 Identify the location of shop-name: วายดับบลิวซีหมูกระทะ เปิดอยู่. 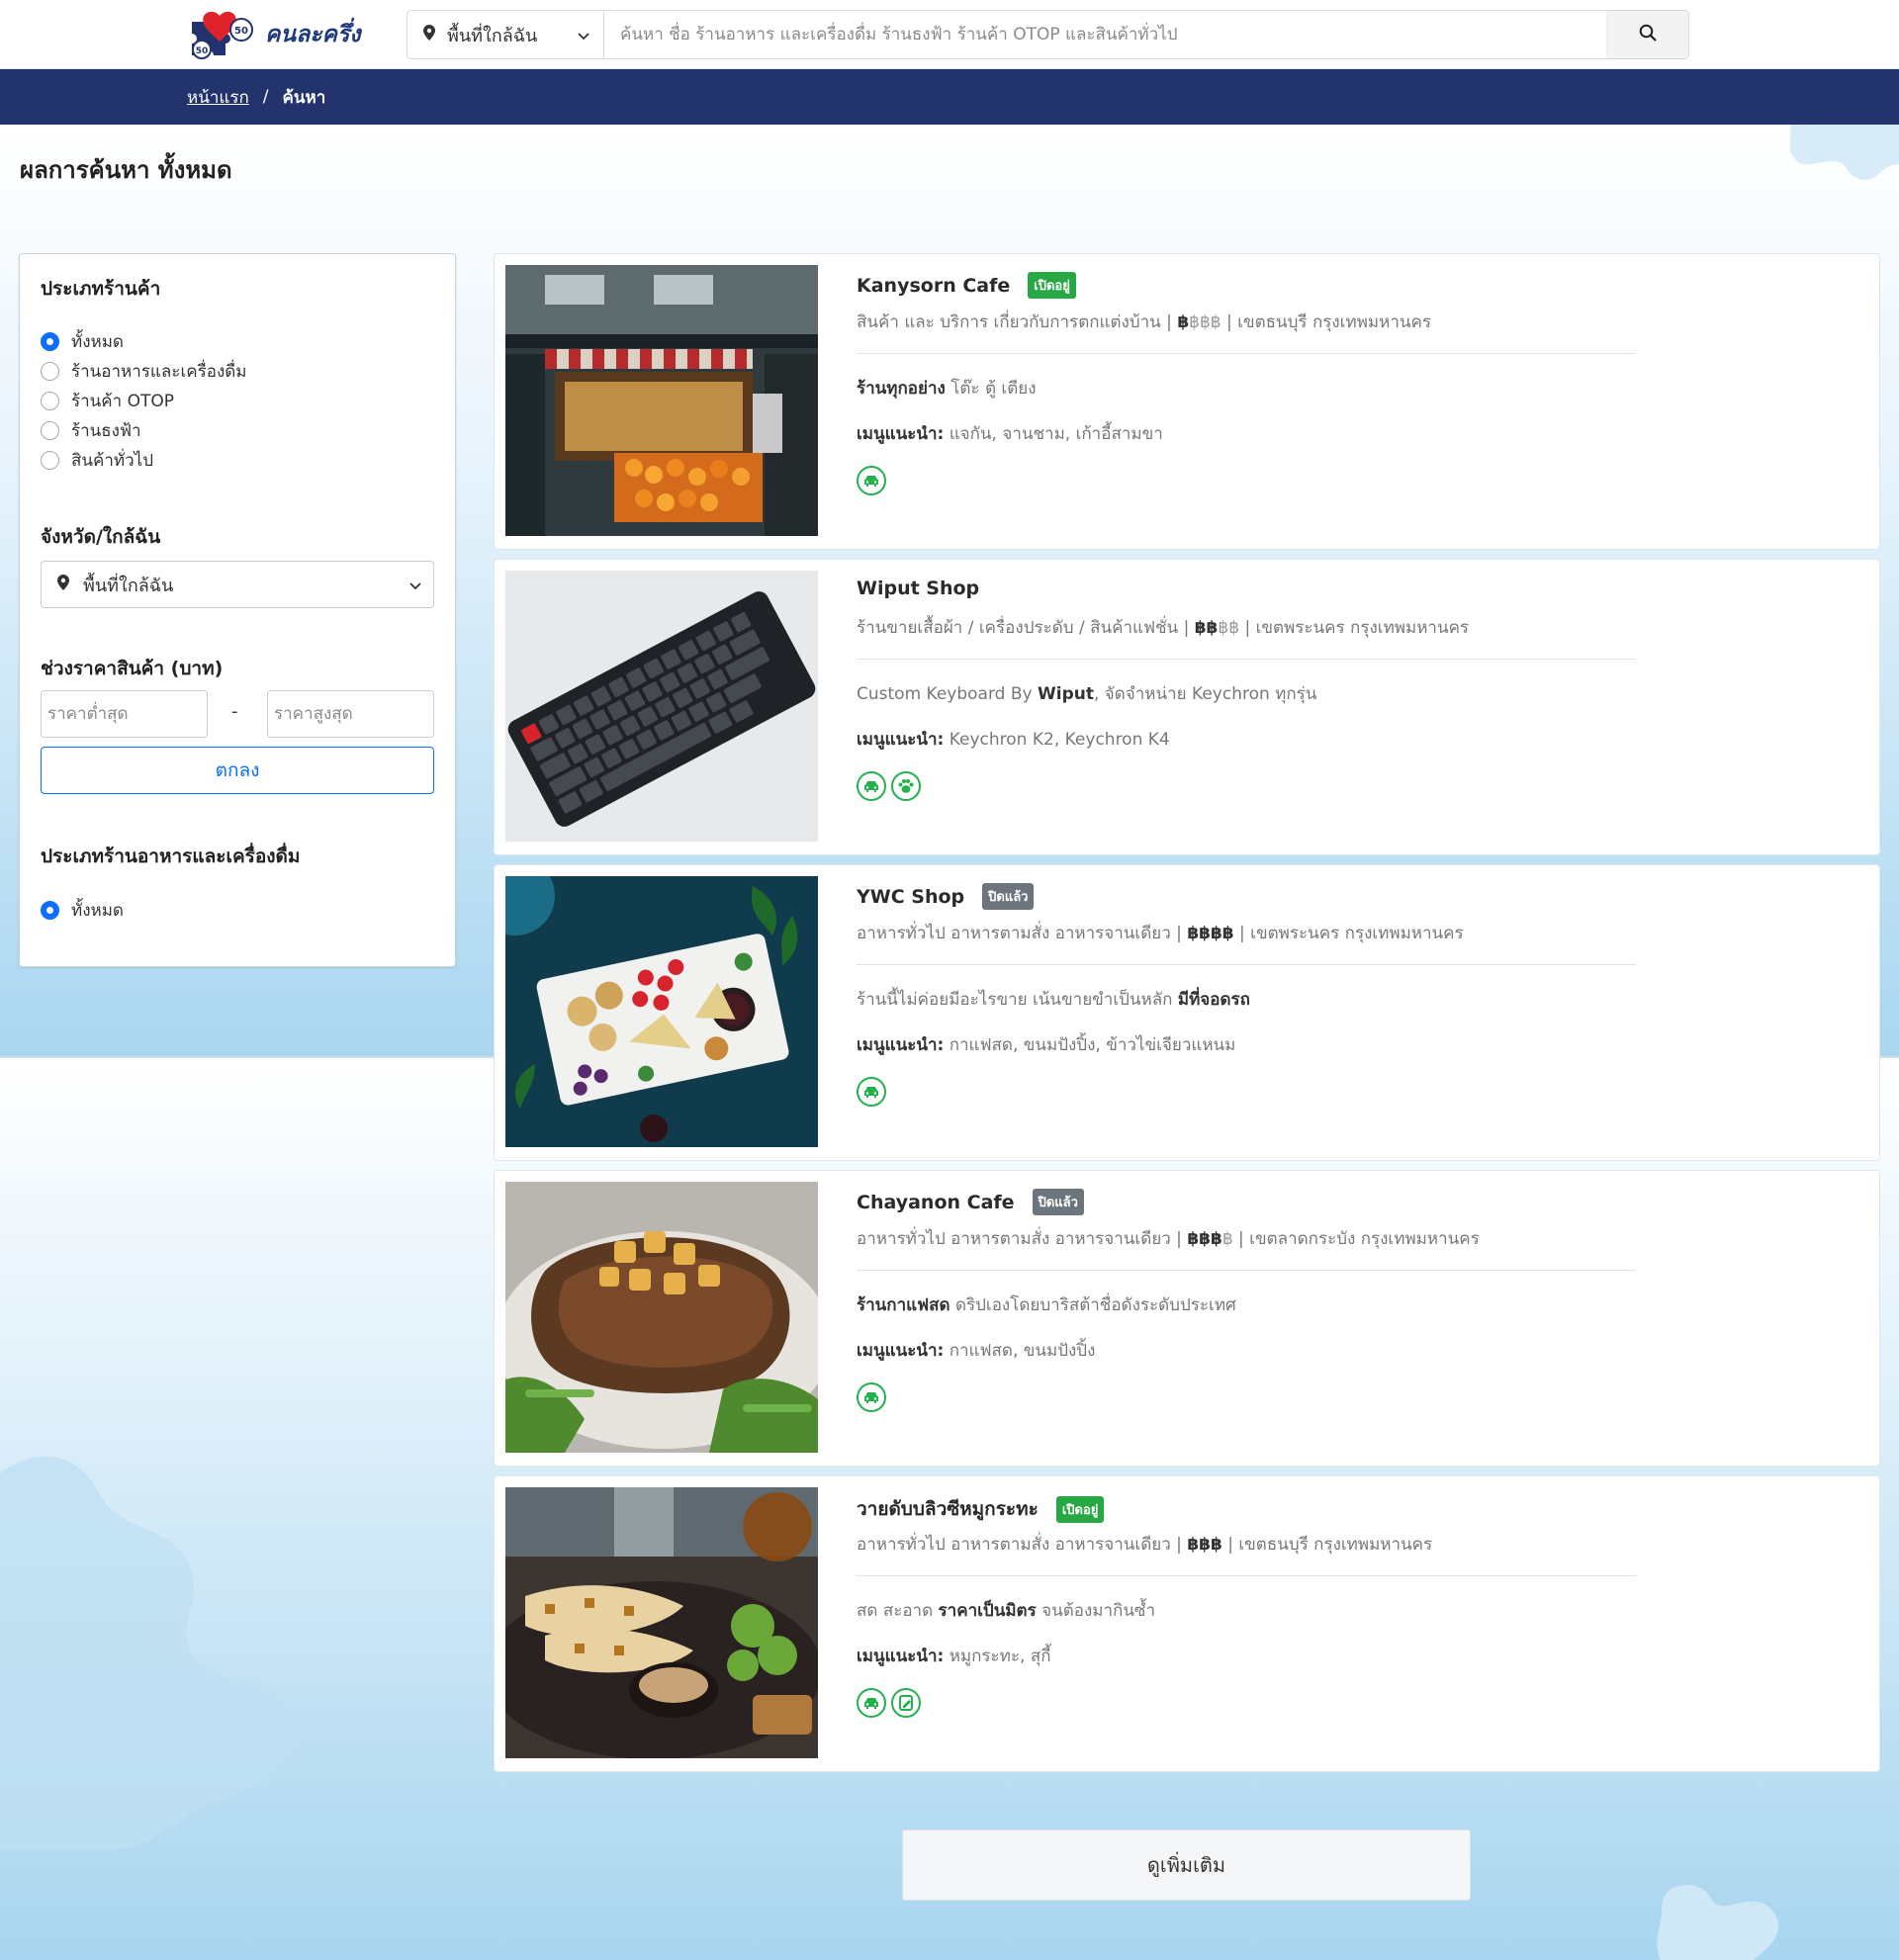
(981, 1509).